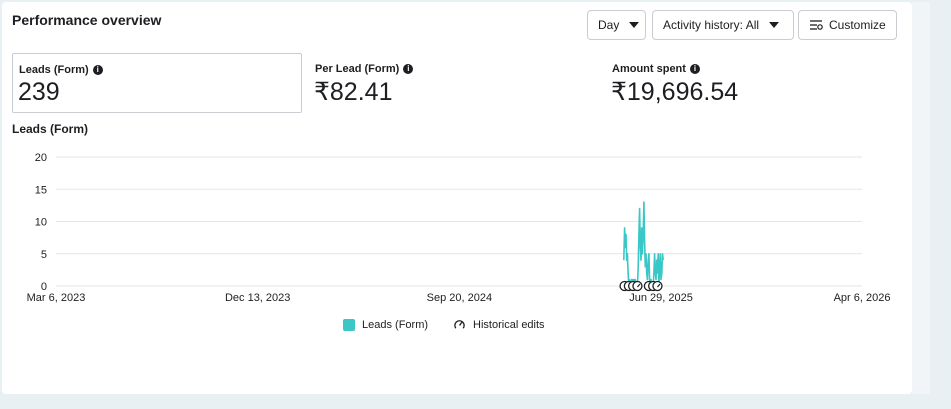  I want to click on dropdown-label: Day, so click(609, 25).